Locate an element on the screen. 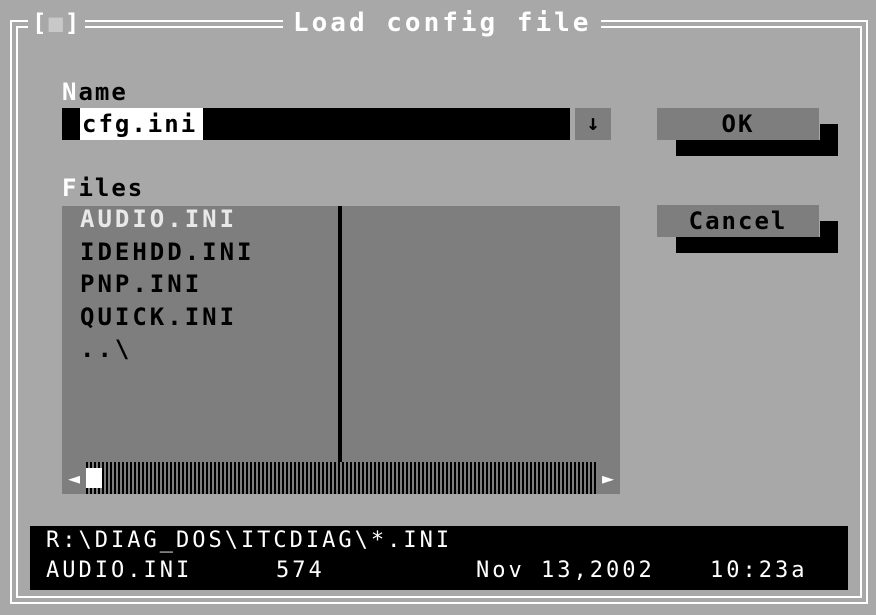  files-label-hotkey: F is located at coordinates (70, 188).